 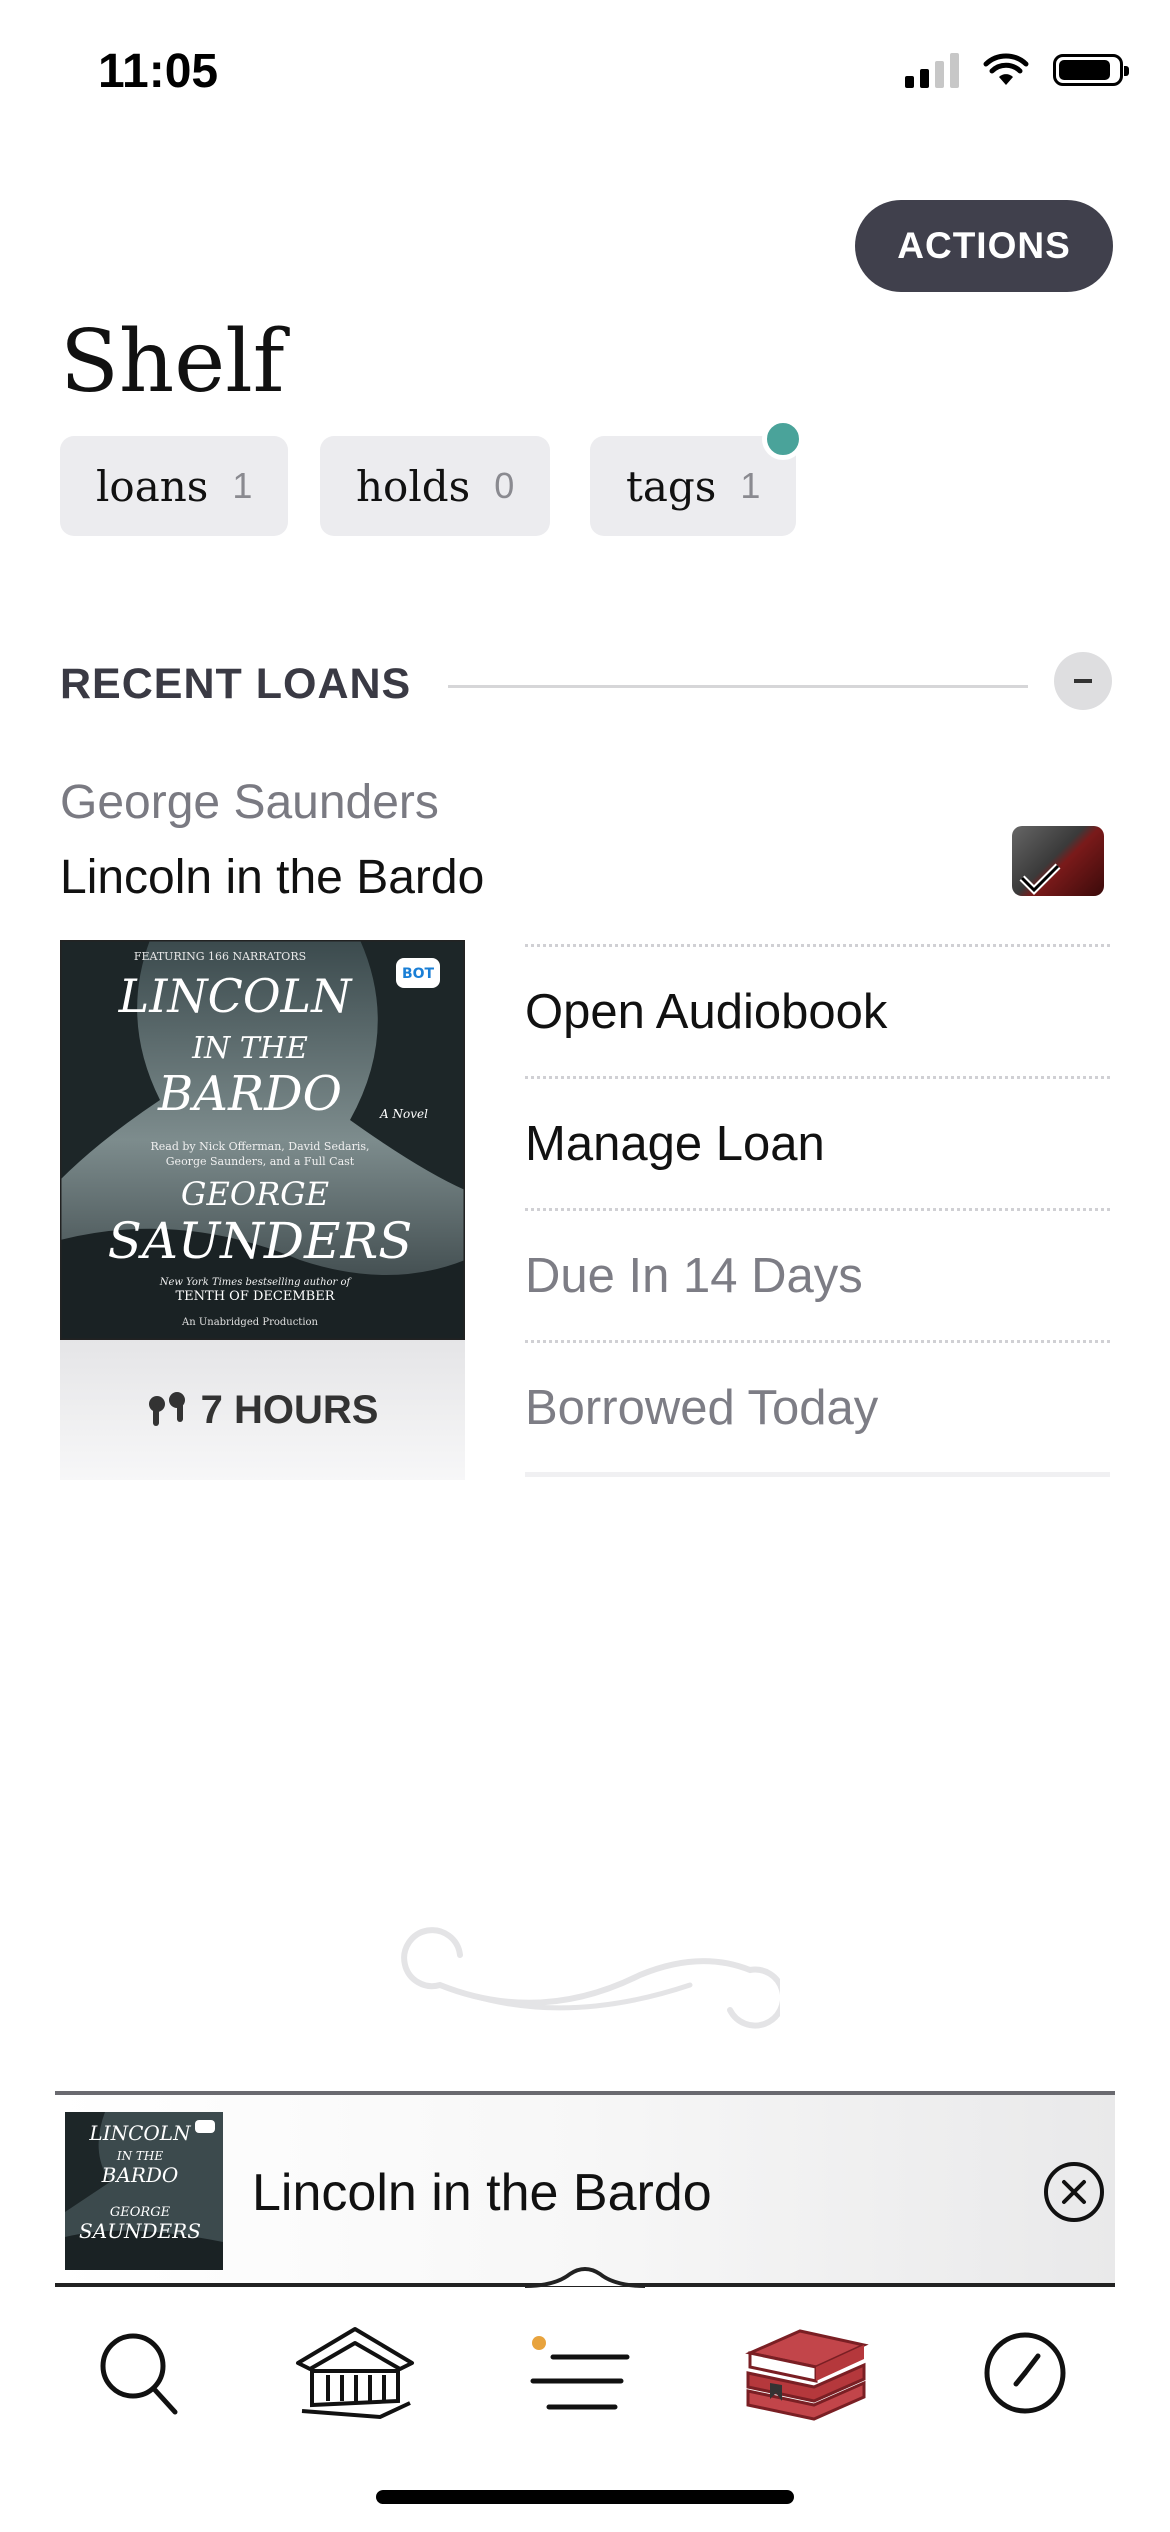 What do you see at coordinates (1083, 681) in the screenshot?
I see `collapse-button` at bounding box center [1083, 681].